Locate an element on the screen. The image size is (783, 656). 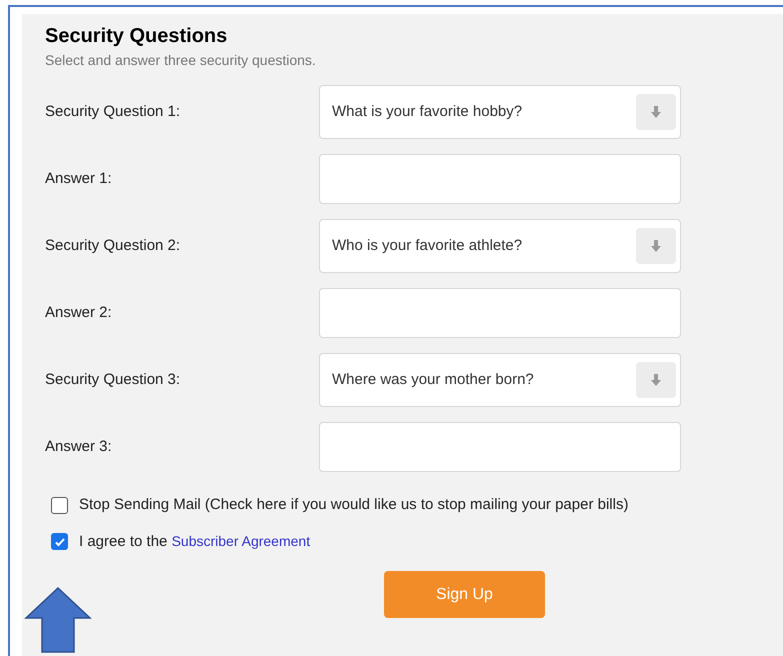
field-label: Security Question 1: is located at coordinates (113, 112).